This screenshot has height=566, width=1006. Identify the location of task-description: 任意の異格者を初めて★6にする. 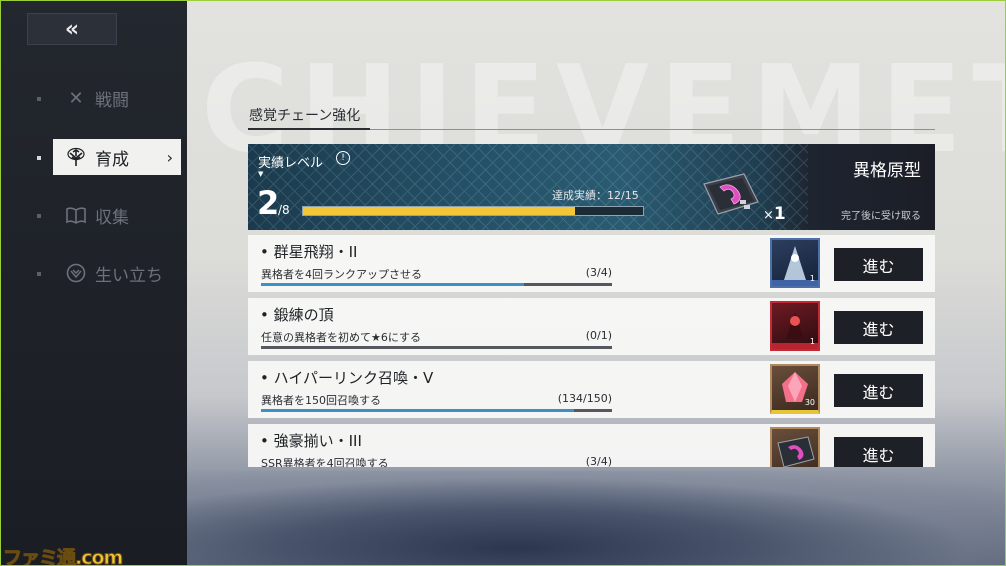
(341, 337).